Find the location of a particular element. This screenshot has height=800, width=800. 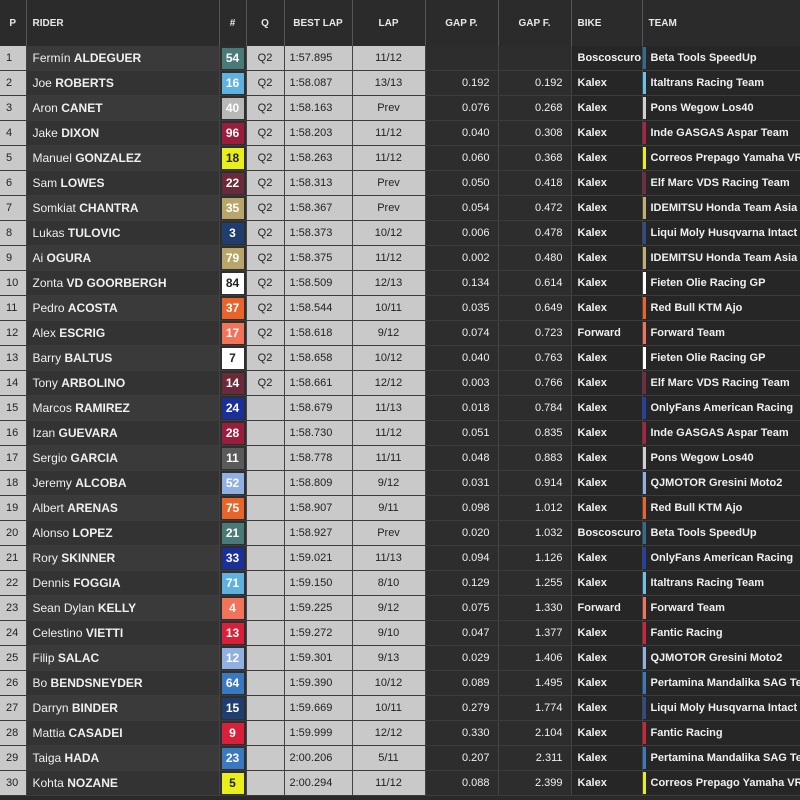

gap-previous-cell: 0.018 is located at coordinates (462, 408).